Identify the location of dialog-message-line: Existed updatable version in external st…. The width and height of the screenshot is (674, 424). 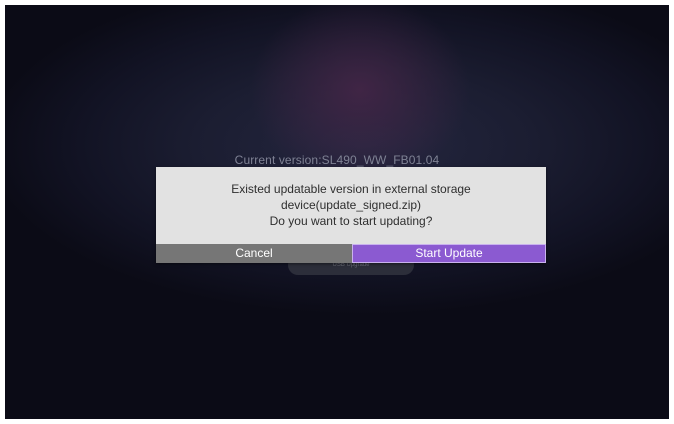
(351, 189).